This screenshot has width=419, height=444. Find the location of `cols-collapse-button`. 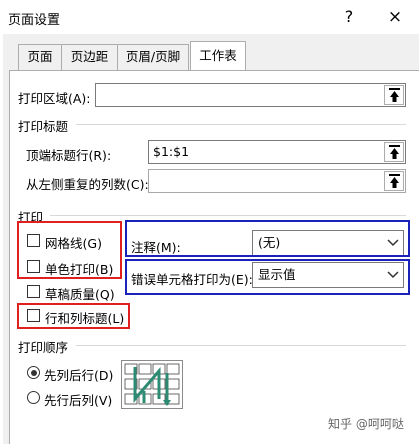

cols-collapse-button is located at coordinates (394, 181).